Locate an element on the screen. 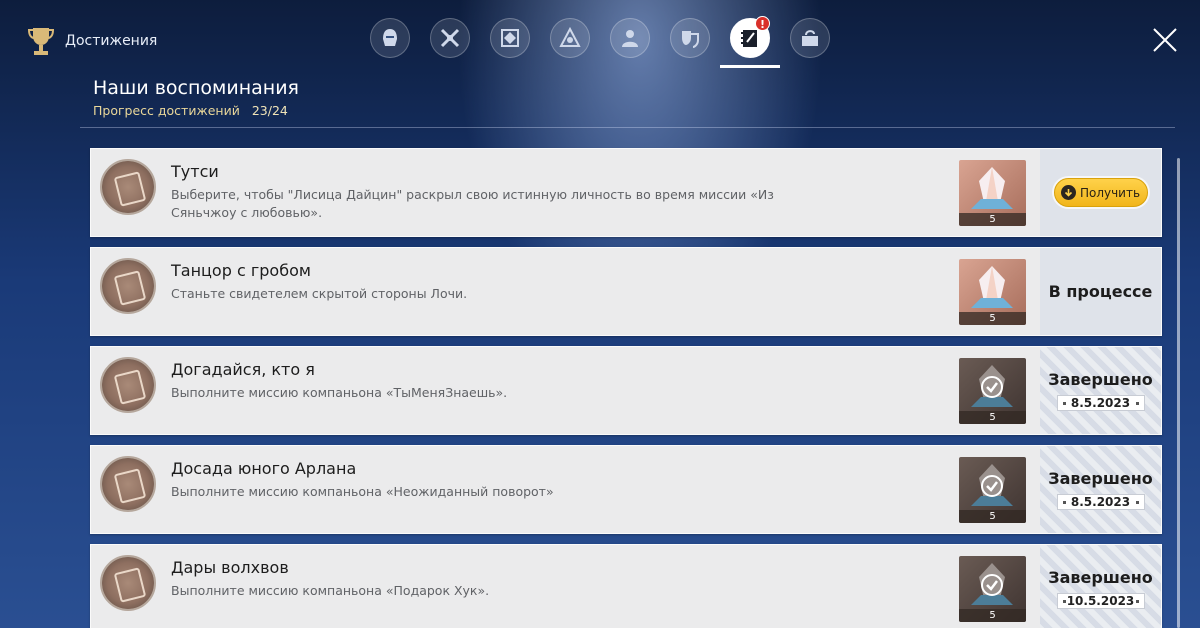 The image size is (1200, 628). category-tabs: ! is located at coordinates (600, 42).